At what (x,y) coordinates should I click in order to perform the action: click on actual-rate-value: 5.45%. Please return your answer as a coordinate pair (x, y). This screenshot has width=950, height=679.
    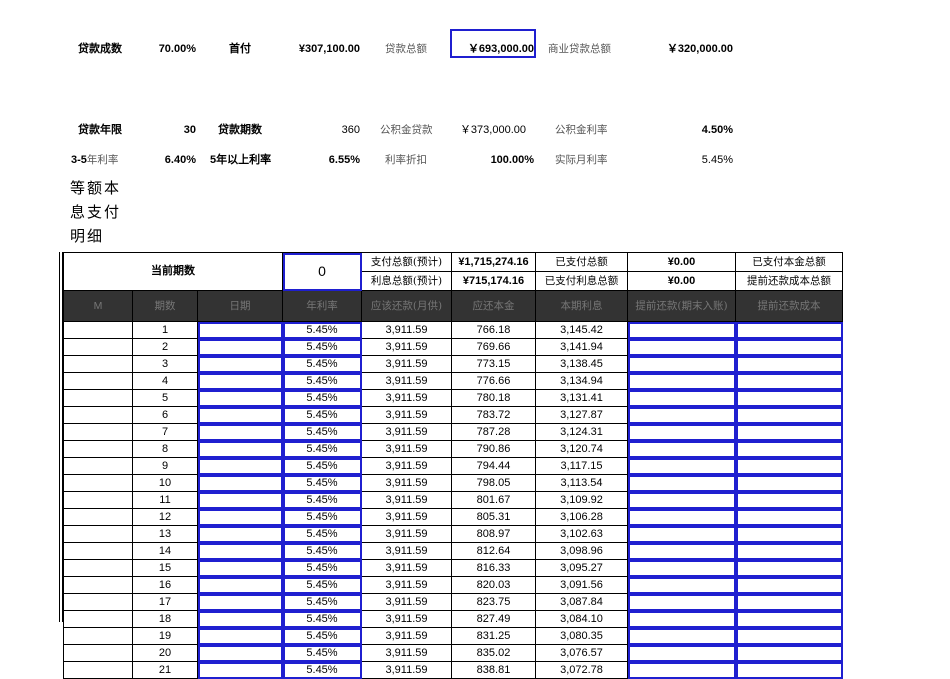
    Looking at the image, I should click on (696, 160).